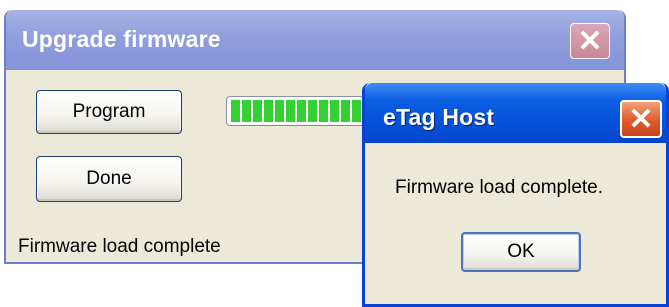  Describe the element at coordinates (521, 252) in the screenshot. I see `ok-button: OK` at that location.